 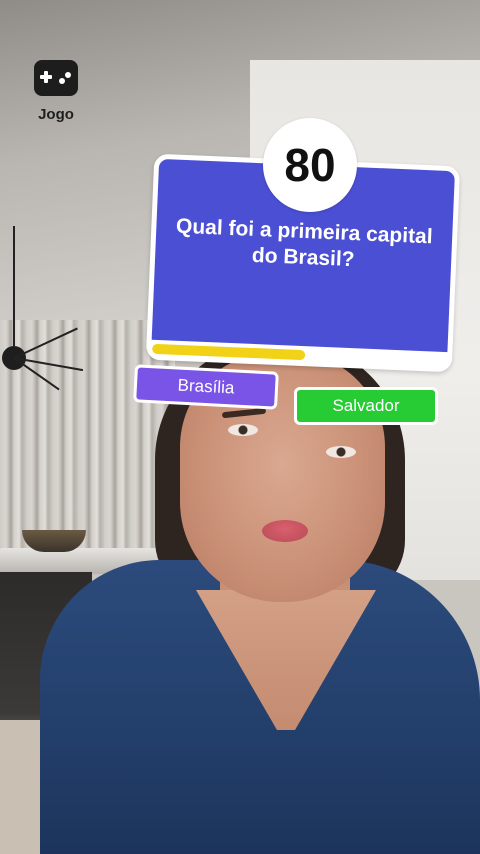 I want to click on question-text: Qual foi a primeira capital do Brasil?, so click(x=304, y=243).